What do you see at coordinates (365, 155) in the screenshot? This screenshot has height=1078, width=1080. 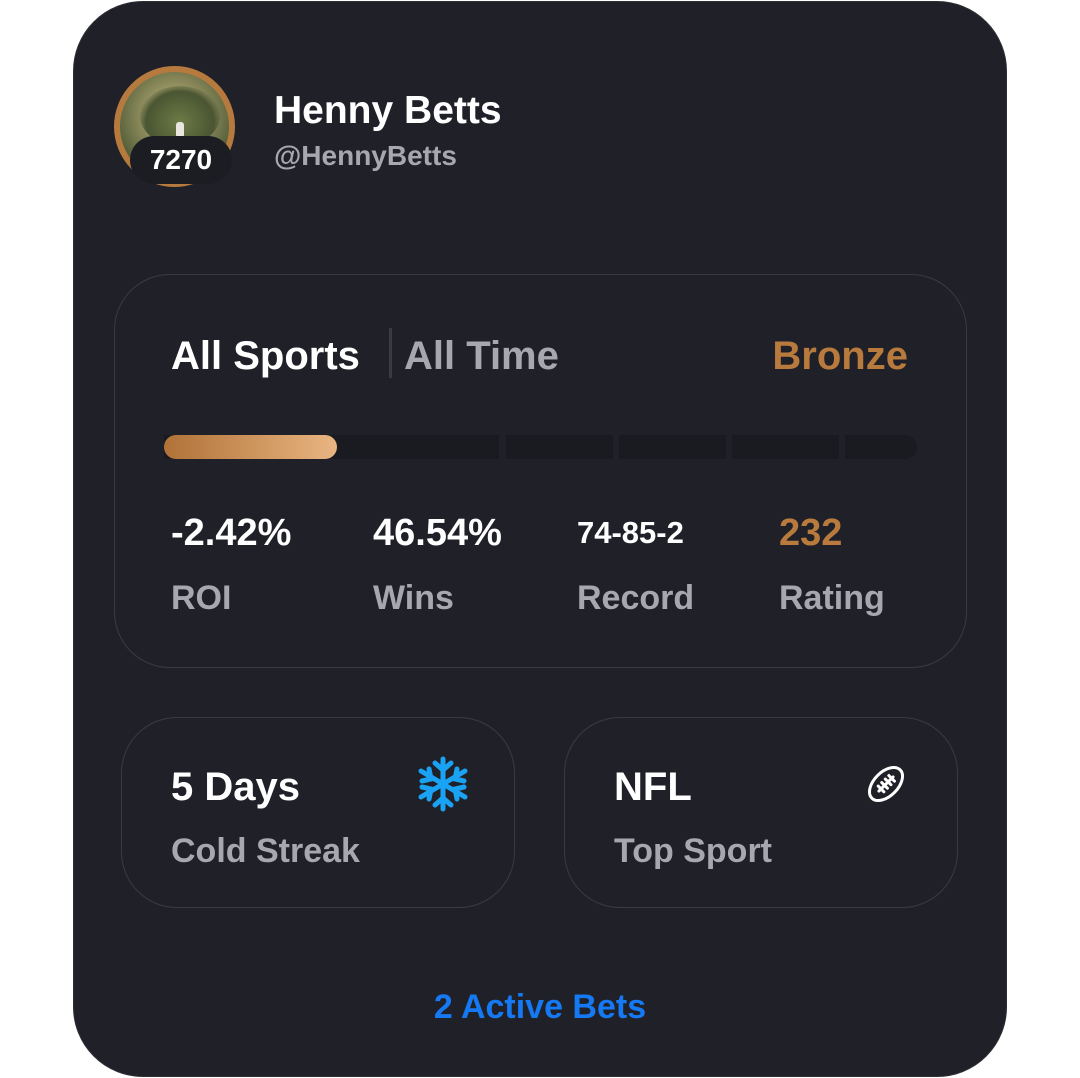 I see `user-handle: @HennyBetts` at bounding box center [365, 155].